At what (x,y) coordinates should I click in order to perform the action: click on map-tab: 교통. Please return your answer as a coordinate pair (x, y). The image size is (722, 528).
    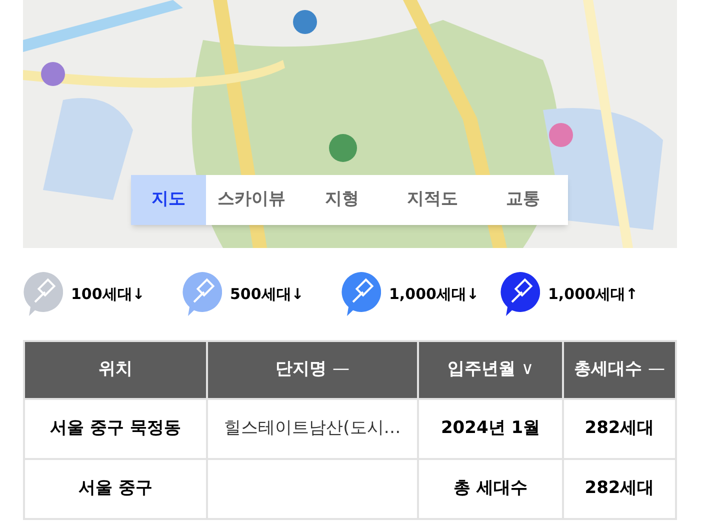
    Looking at the image, I should click on (523, 200).